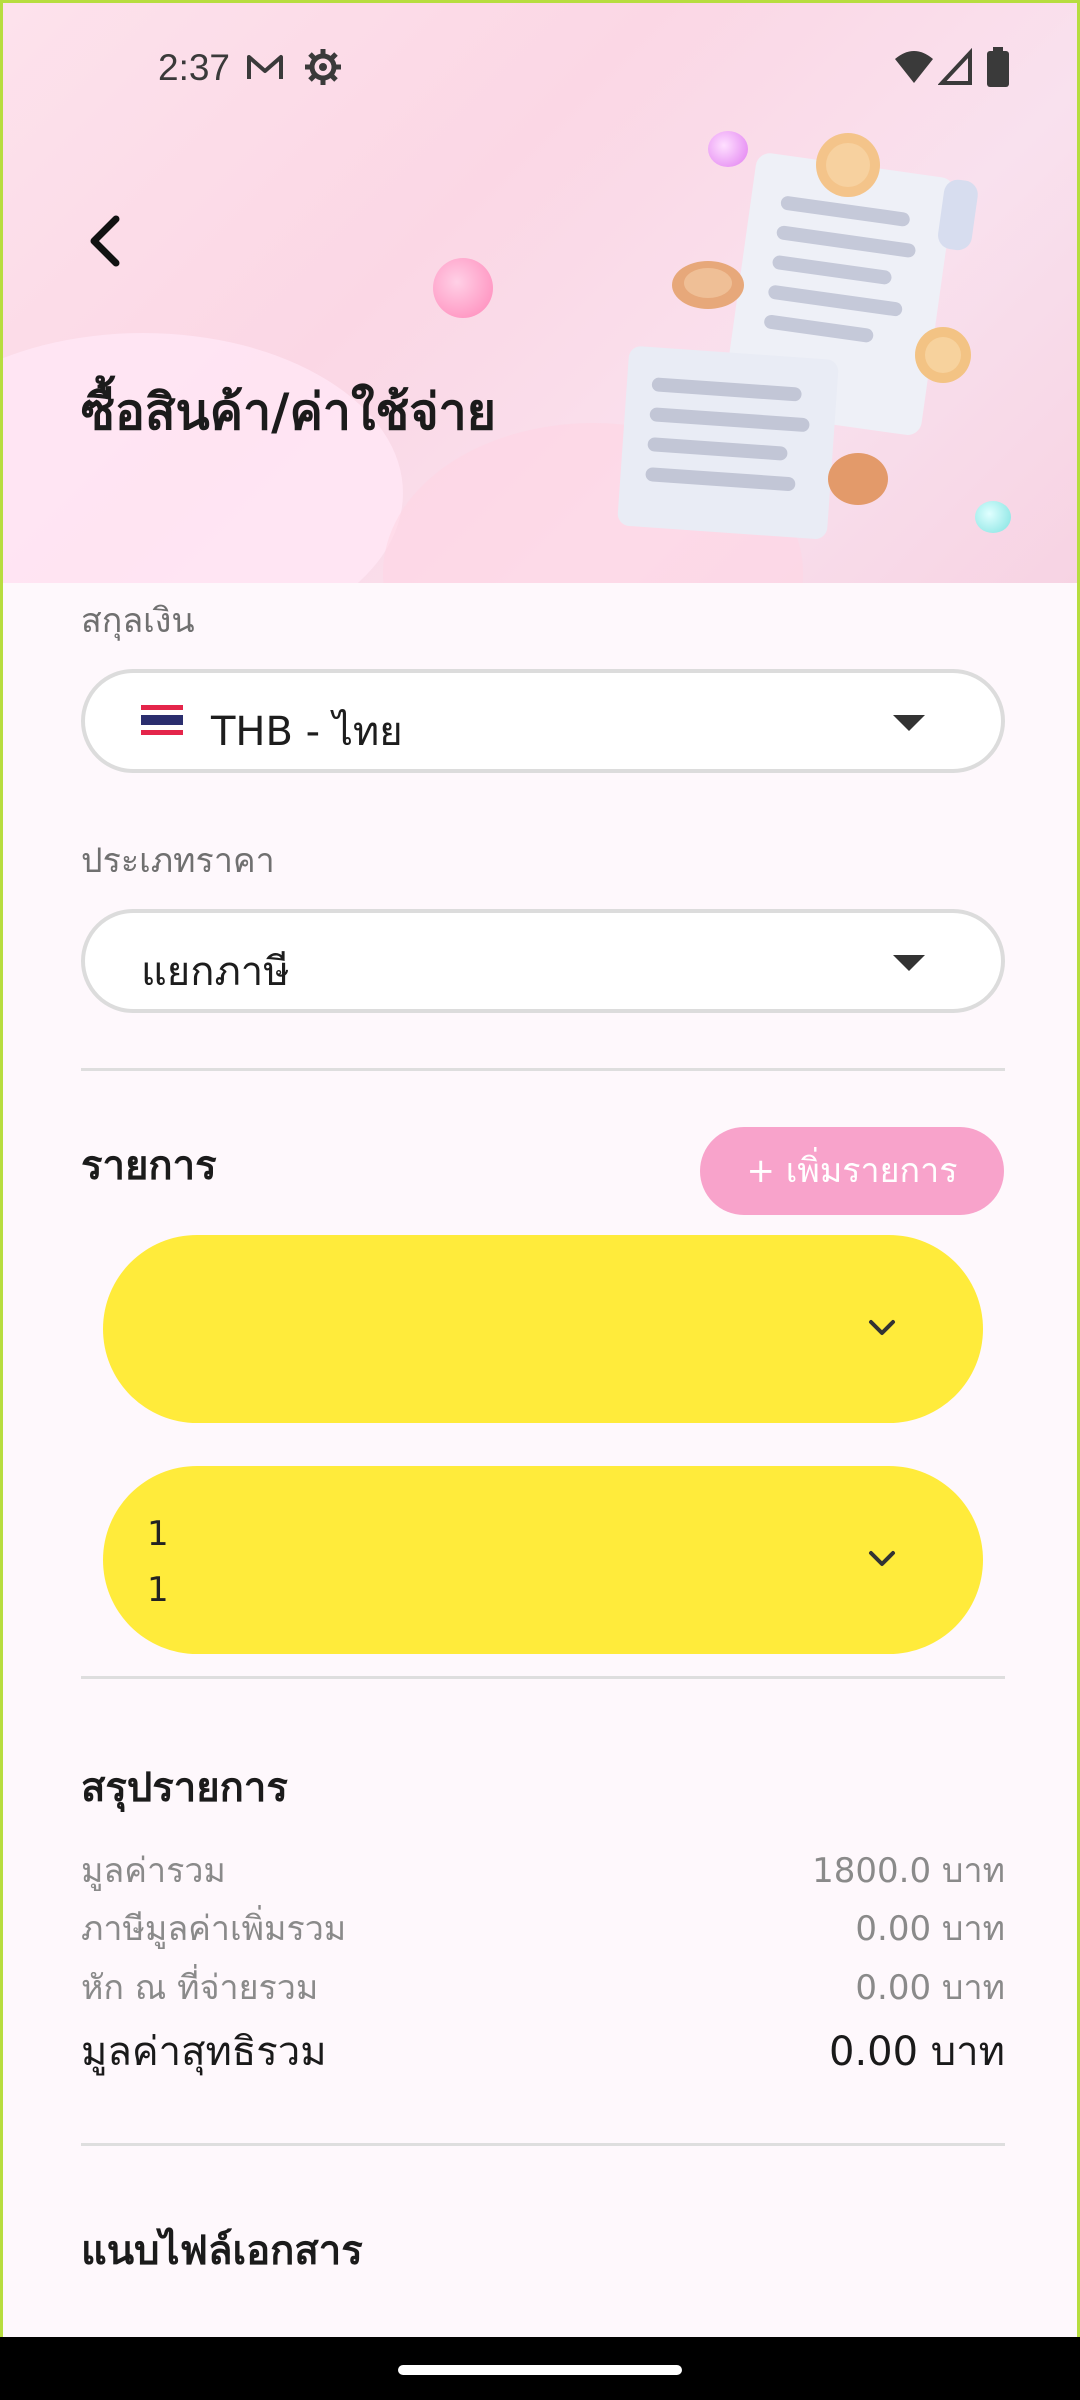 The height and width of the screenshot is (2400, 1080). What do you see at coordinates (105, 241) in the screenshot?
I see `chevron-left-icon` at bounding box center [105, 241].